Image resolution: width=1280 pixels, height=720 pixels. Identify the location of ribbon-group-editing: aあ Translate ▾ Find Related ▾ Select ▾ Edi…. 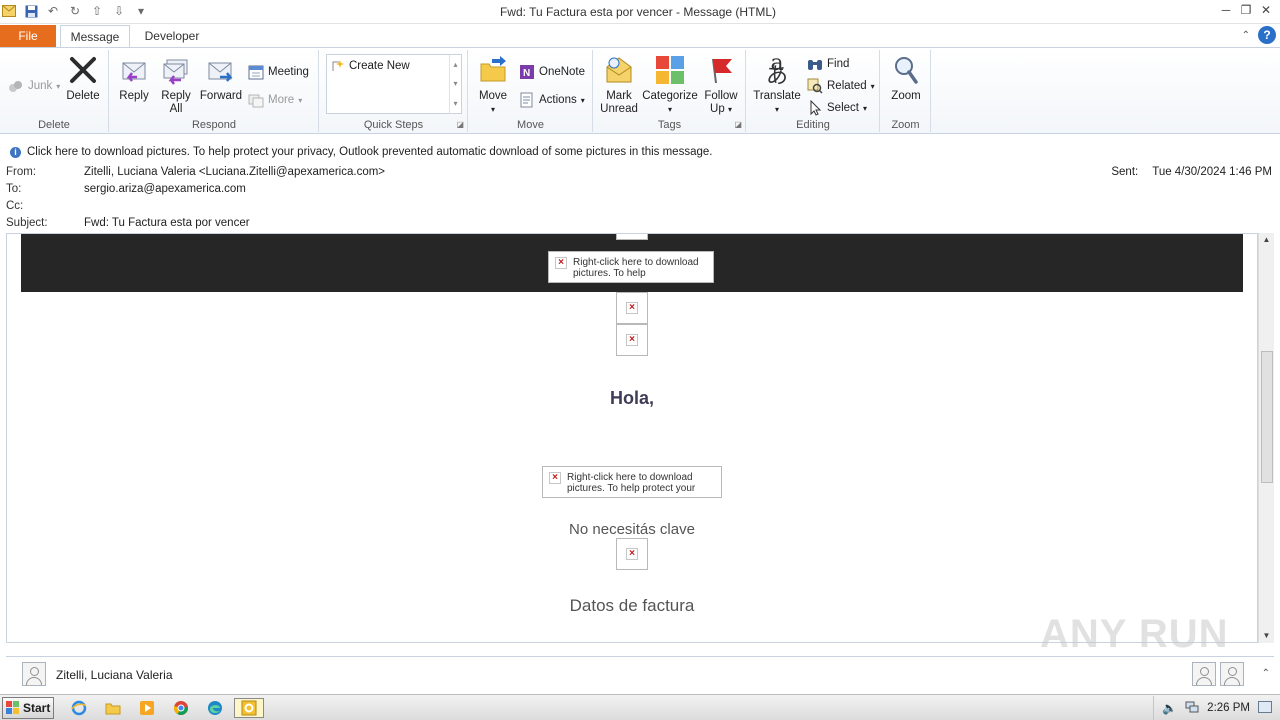
(813, 91).